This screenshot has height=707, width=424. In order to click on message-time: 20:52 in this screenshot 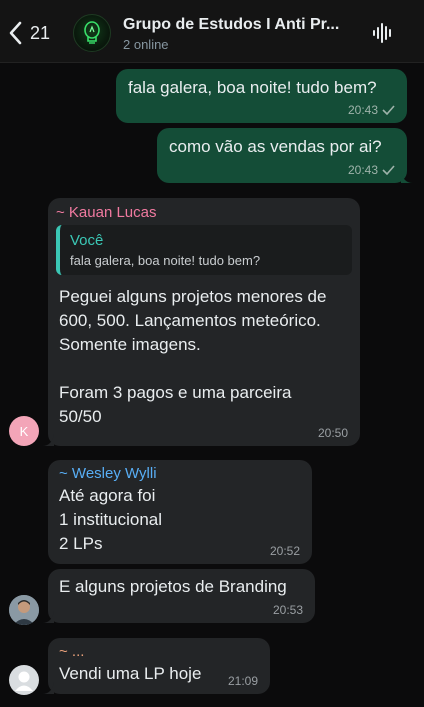, I will do `click(284, 551)`.